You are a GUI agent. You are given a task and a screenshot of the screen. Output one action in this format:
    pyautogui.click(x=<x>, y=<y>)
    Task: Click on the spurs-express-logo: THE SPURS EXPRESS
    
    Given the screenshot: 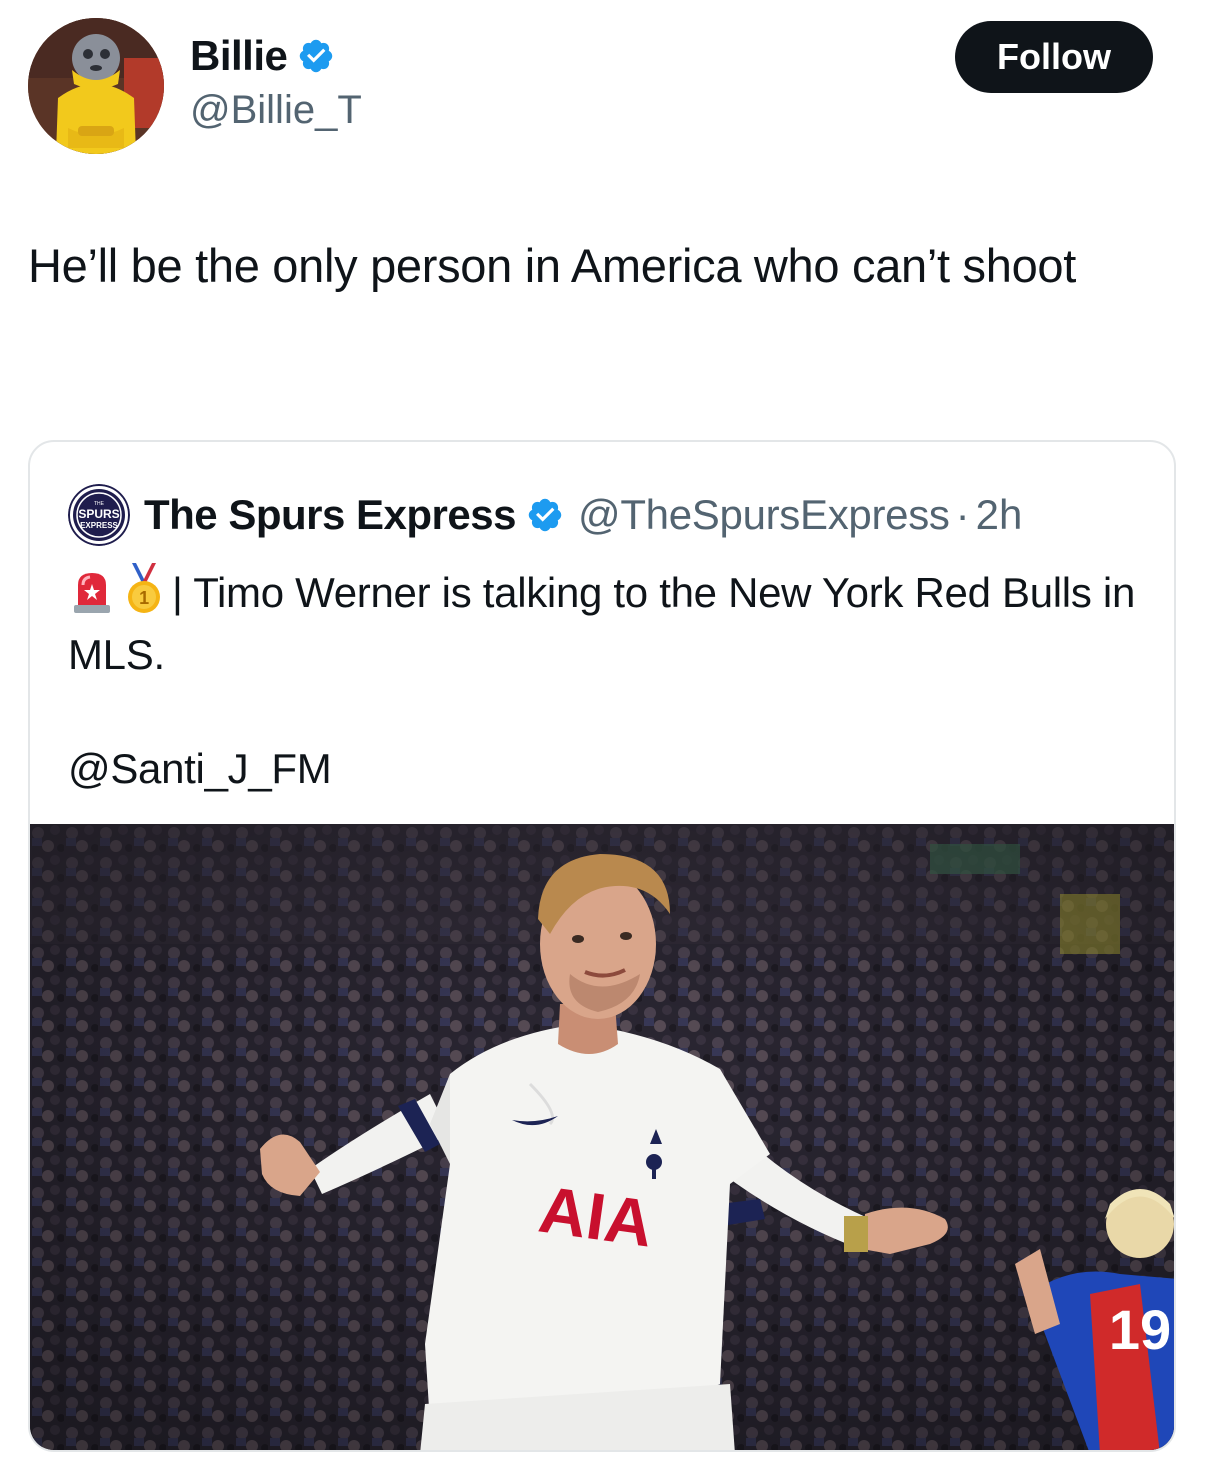 What is the action you would take?
    pyautogui.click(x=99, y=515)
    